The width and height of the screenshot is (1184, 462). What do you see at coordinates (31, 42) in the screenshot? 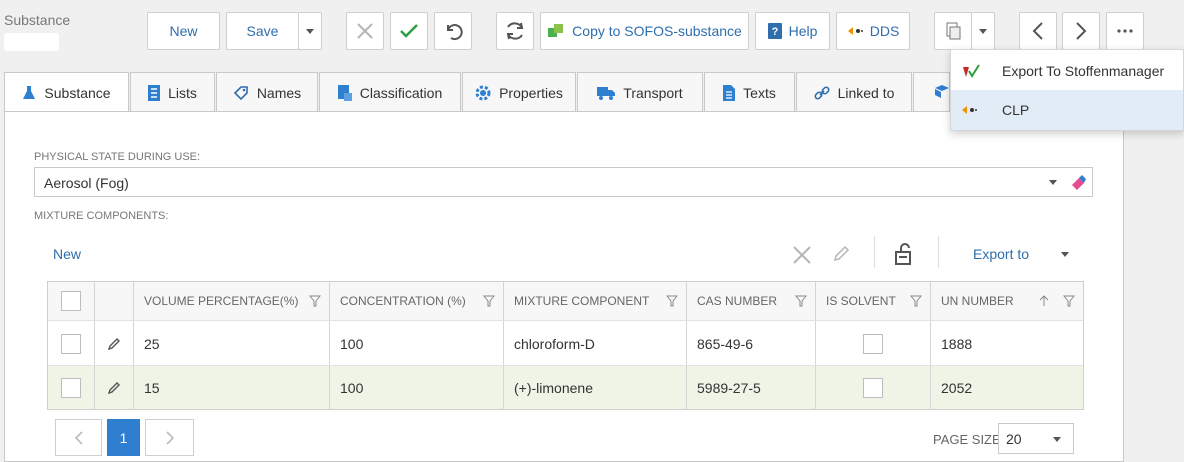
I see `breadcrumb-value` at bounding box center [31, 42].